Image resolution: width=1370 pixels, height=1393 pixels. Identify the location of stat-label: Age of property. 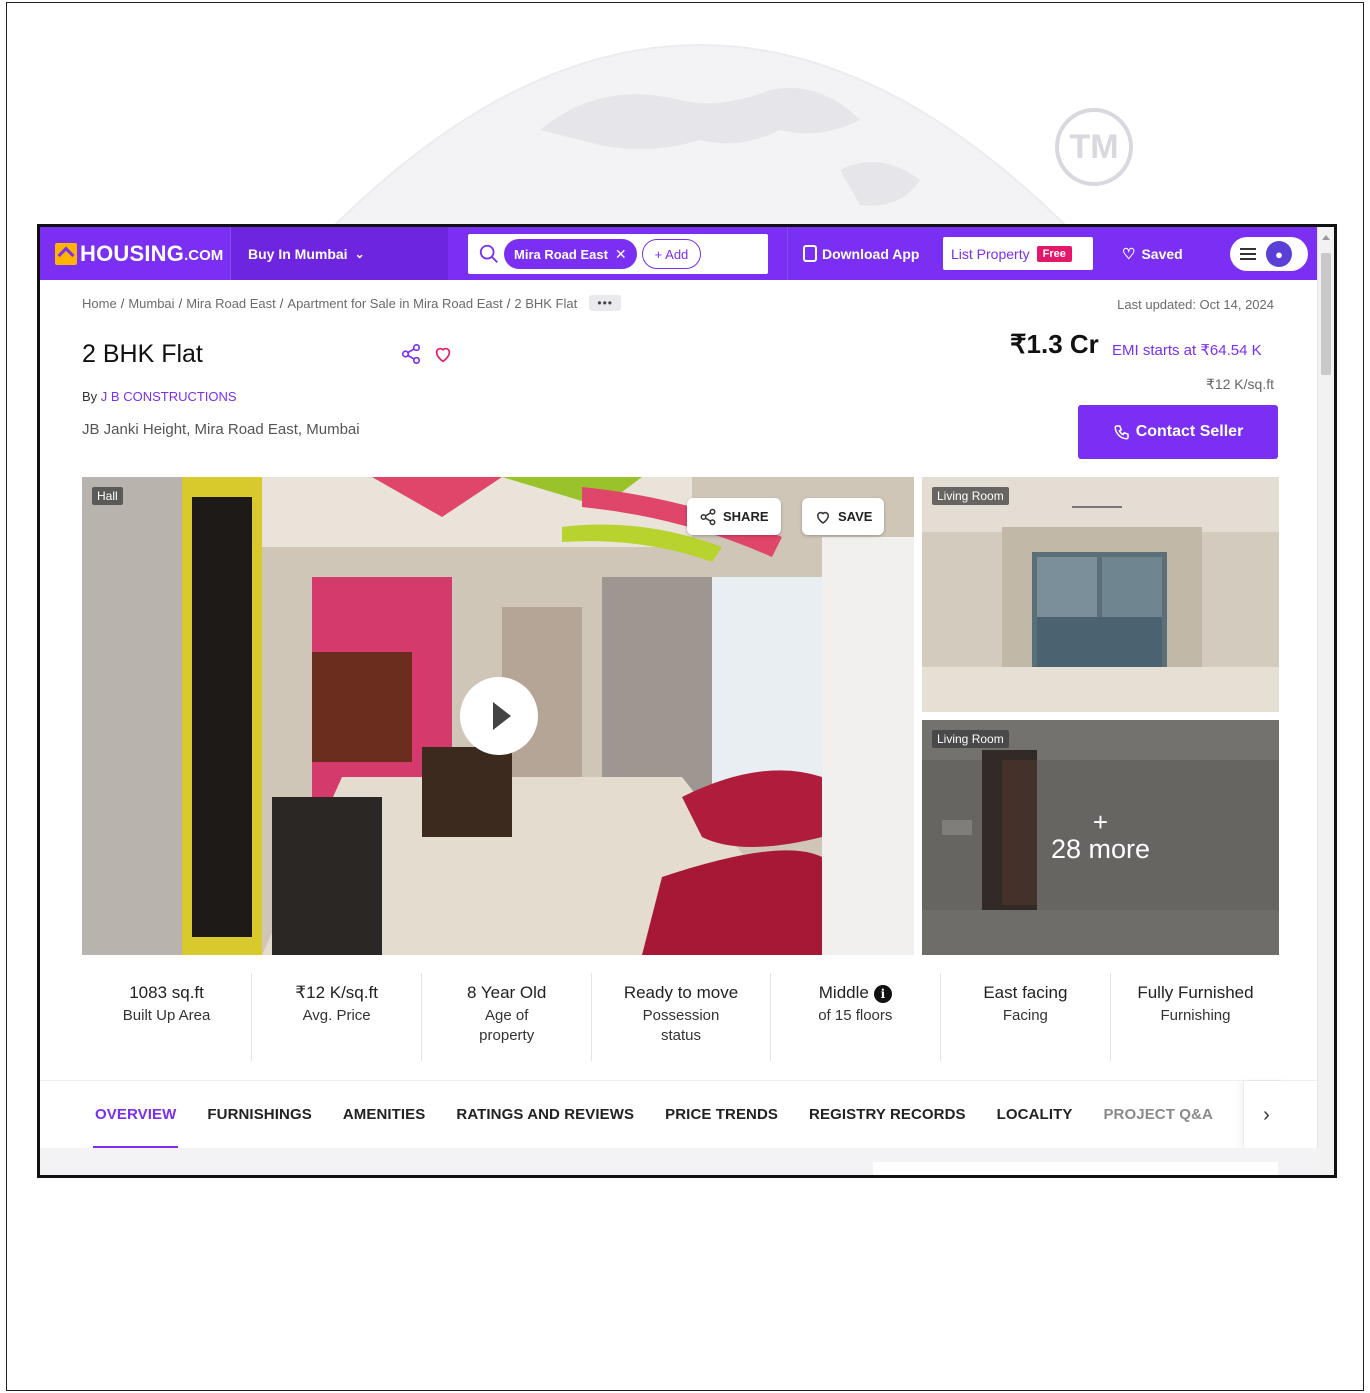
(507, 1025).